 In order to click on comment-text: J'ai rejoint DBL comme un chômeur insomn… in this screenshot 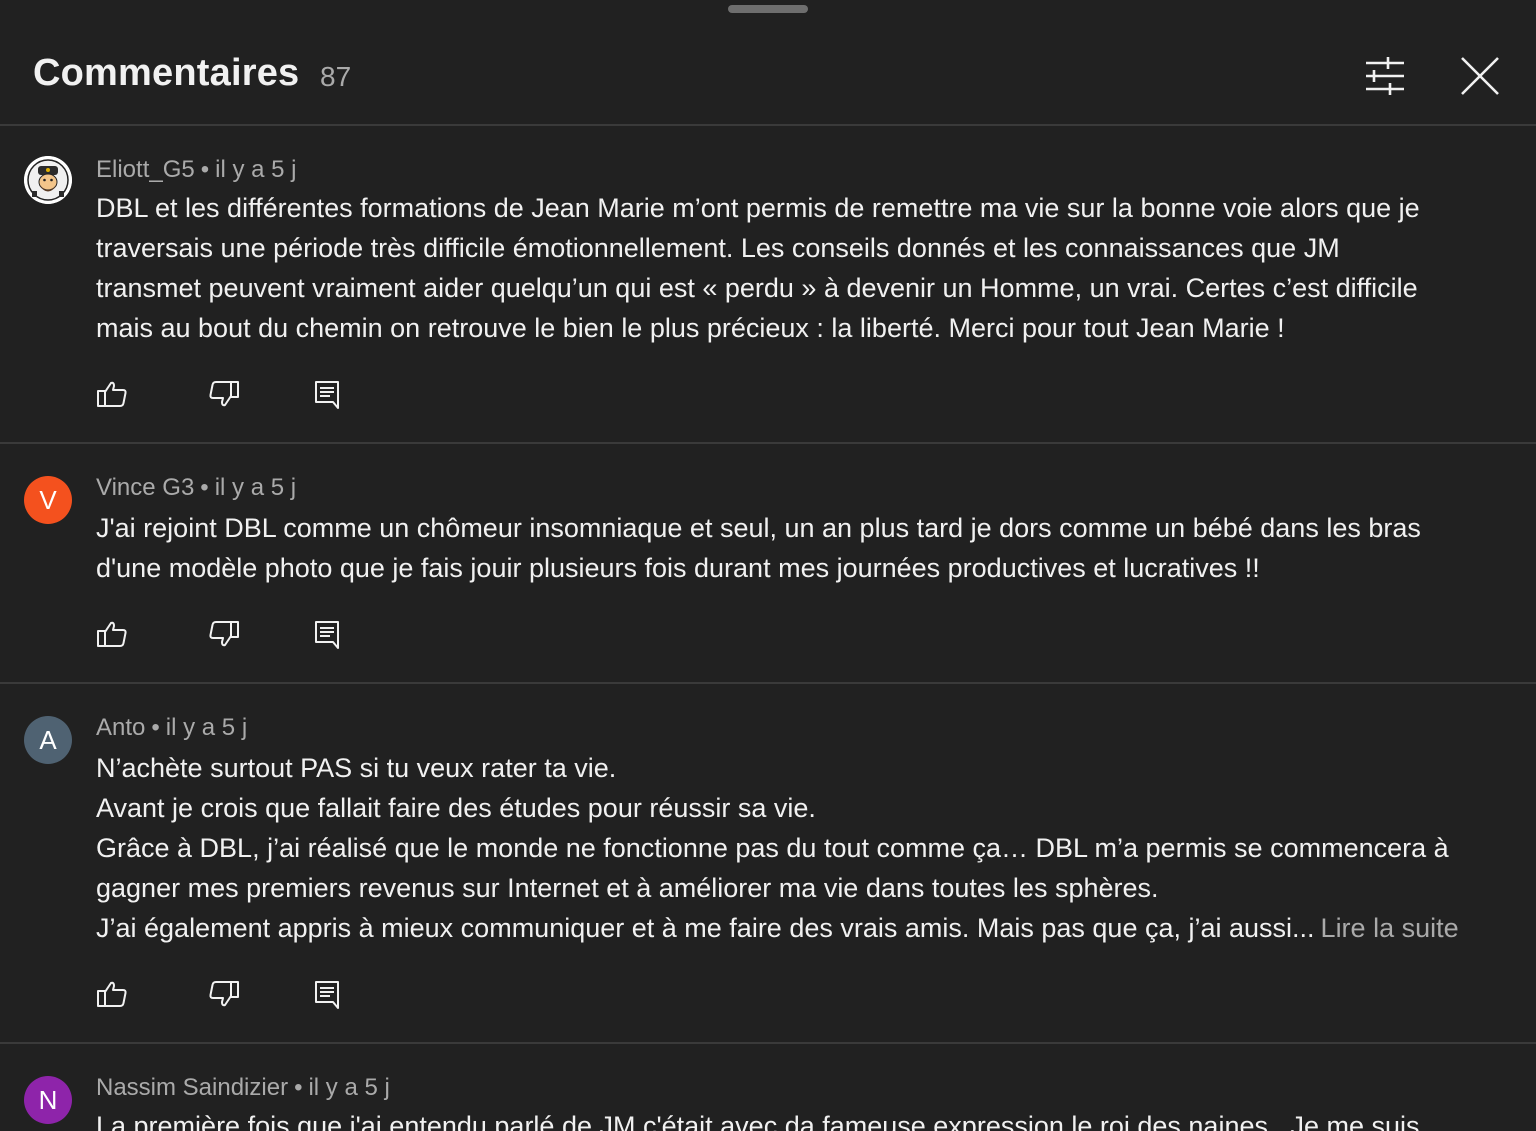, I will do `click(806, 548)`.